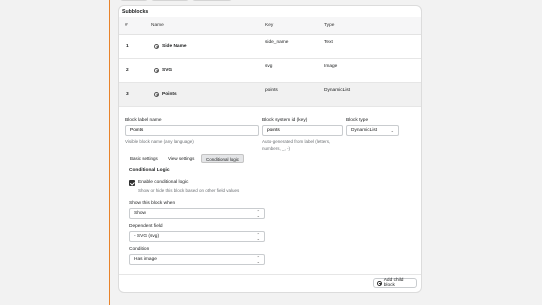 This screenshot has height=305, width=542. Describe the element at coordinates (147, 236) in the screenshot. I see `dependent-field-value: - SVG (svg)` at that location.